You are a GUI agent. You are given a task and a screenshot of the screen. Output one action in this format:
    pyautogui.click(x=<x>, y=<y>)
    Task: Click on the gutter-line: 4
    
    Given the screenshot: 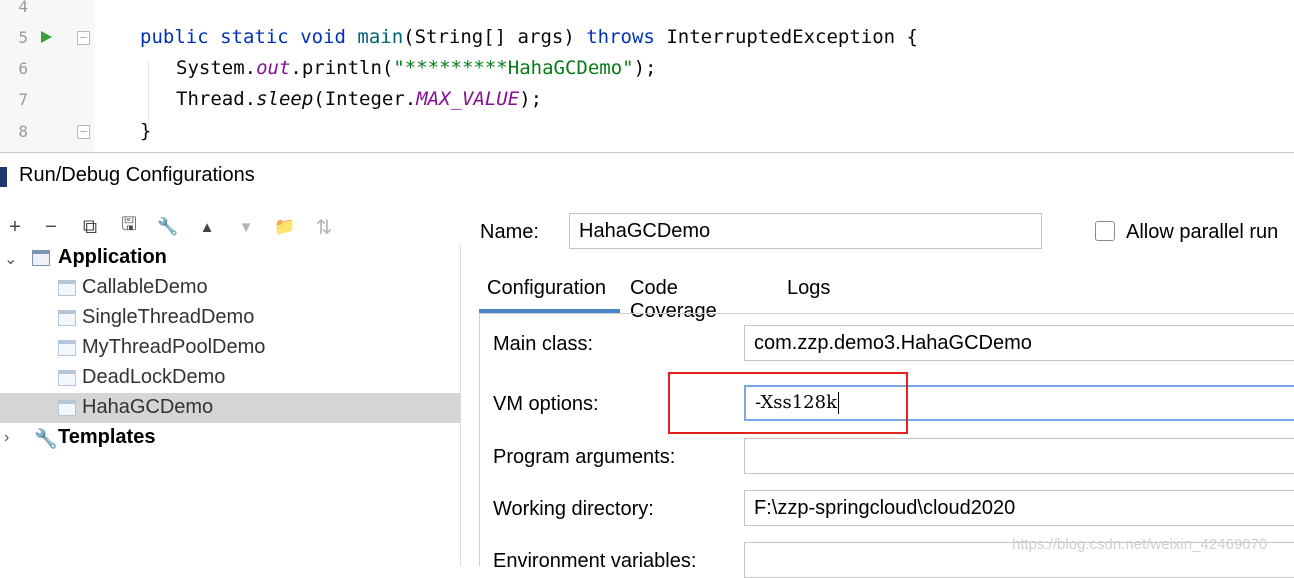 What is the action you would take?
    pyautogui.click(x=47, y=11)
    